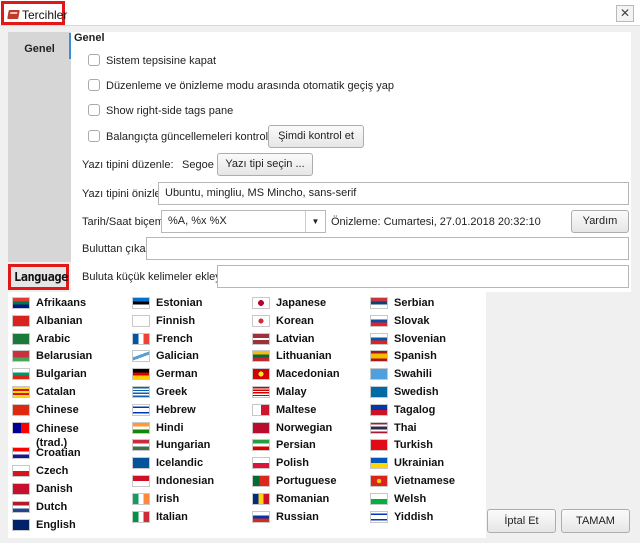  I want to click on language-name: Romanian, so click(303, 498).